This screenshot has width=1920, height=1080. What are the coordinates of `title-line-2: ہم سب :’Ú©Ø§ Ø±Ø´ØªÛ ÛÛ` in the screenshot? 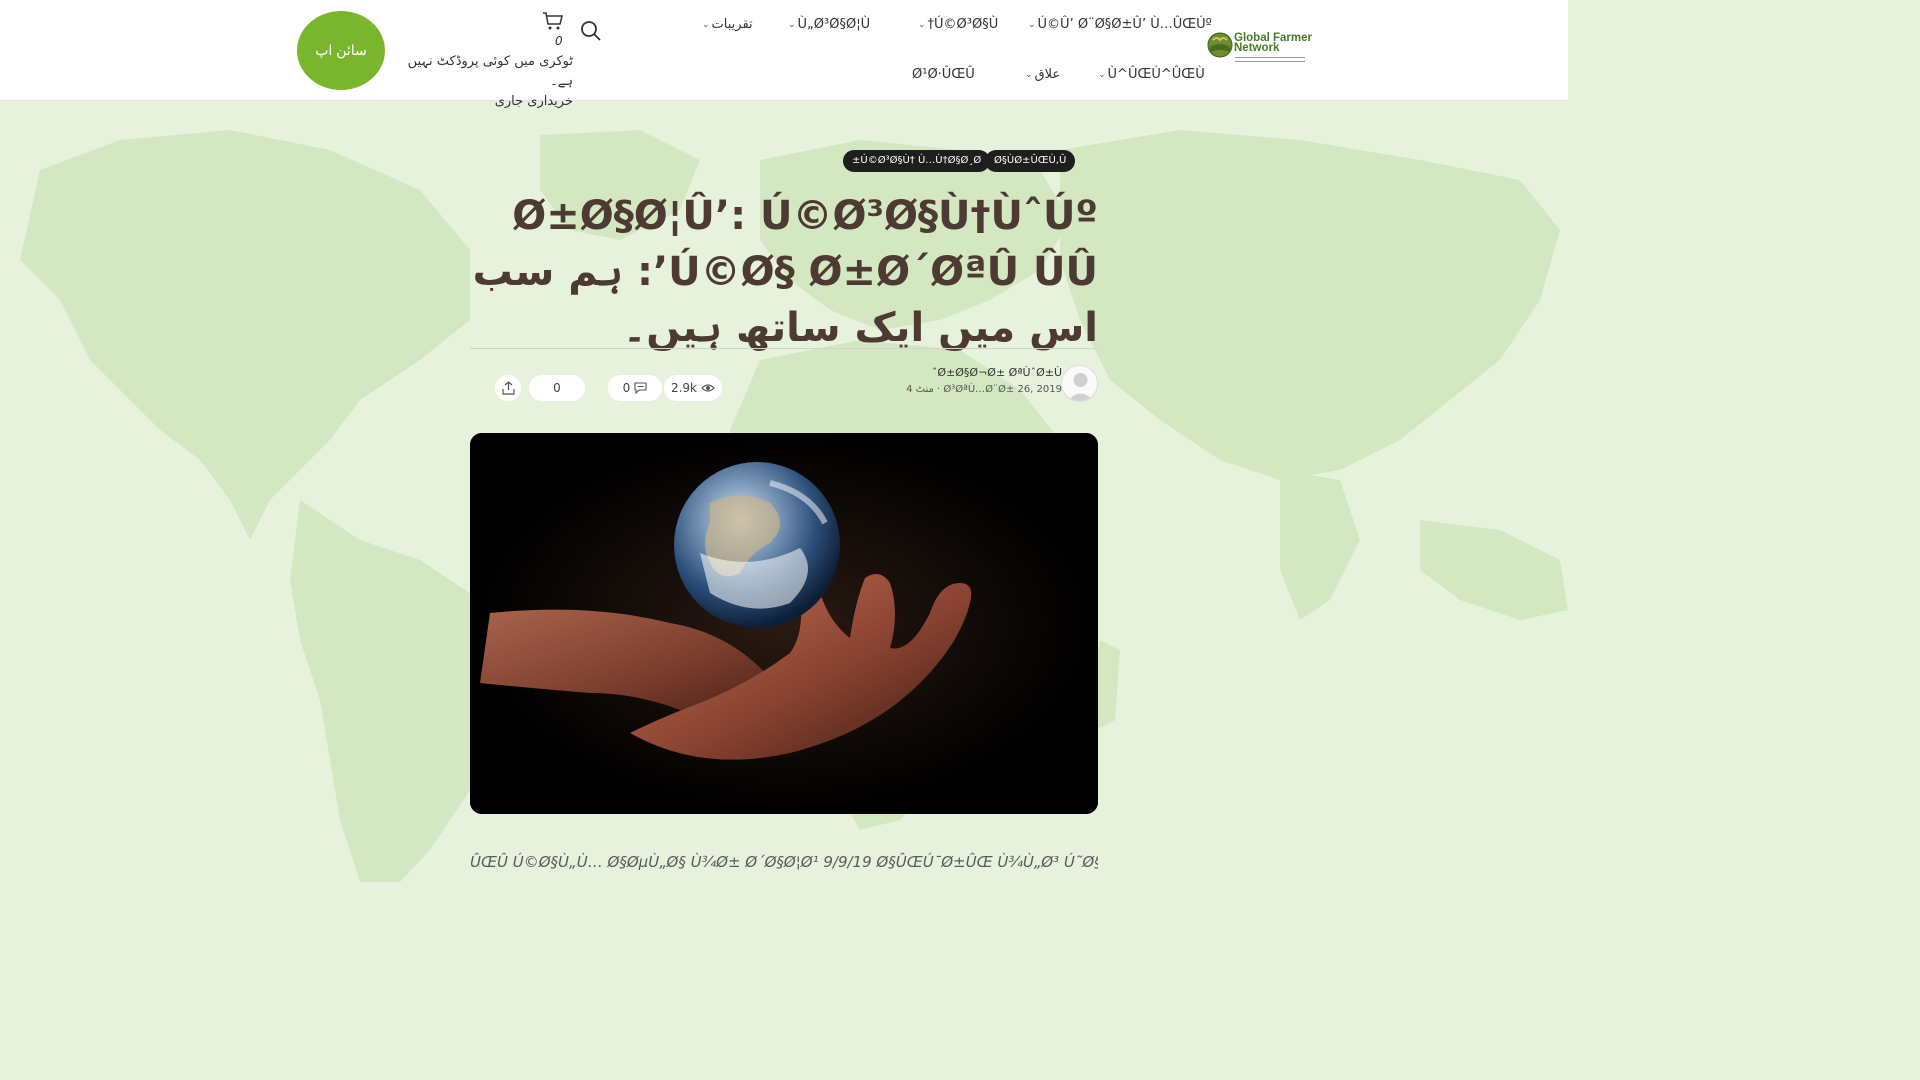 It's located at (785, 272).